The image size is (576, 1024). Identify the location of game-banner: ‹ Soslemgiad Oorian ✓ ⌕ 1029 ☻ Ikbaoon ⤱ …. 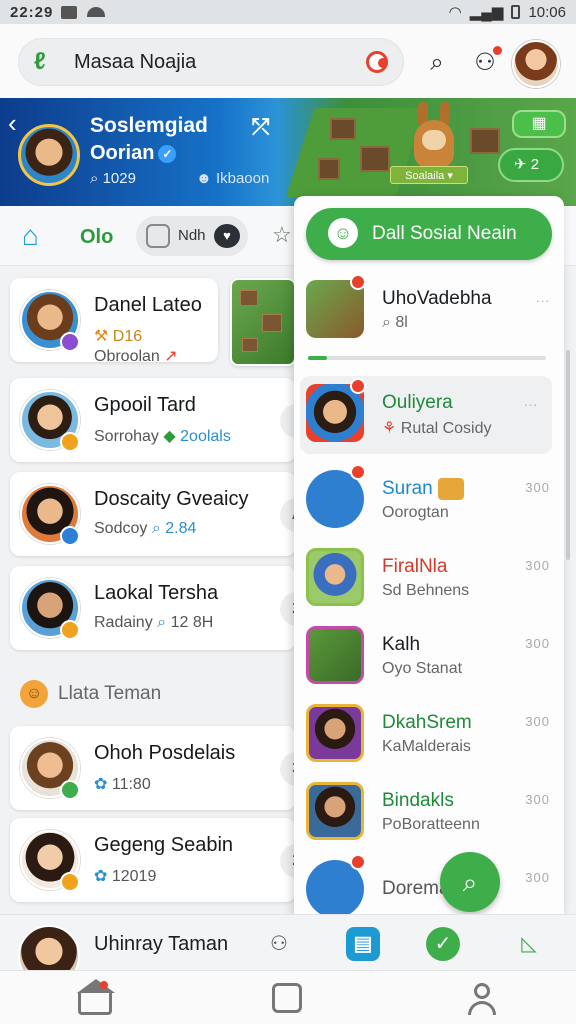
(288, 152).